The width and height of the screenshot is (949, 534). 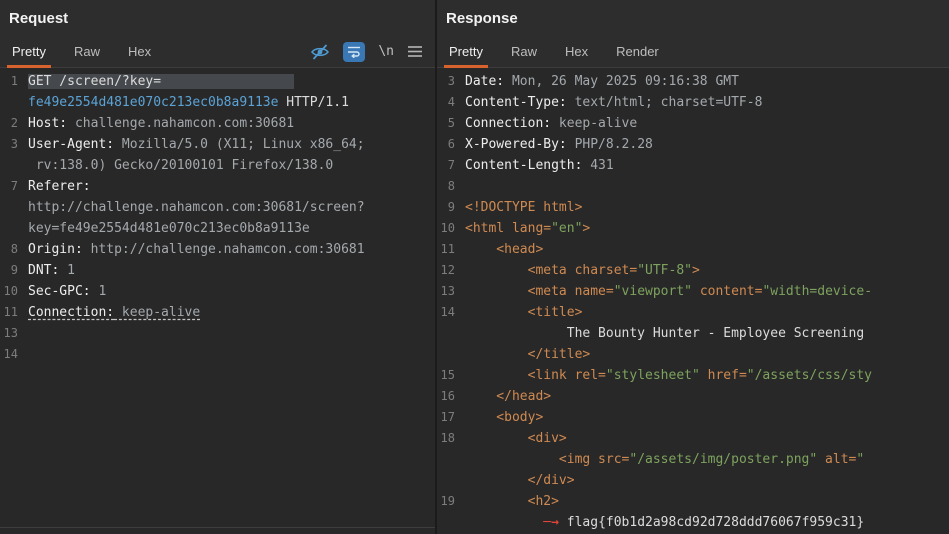 What do you see at coordinates (139, 51) in the screenshot?
I see `request-tab-hex: Hex` at bounding box center [139, 51].